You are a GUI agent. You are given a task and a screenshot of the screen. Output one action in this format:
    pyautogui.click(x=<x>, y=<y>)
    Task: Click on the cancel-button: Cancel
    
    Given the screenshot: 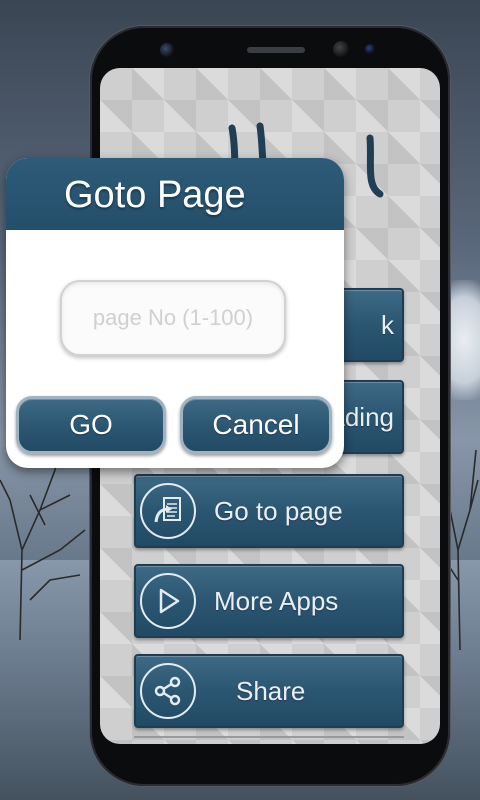 What is the action you would take?
    pyautogui.click(x=256, y=425)
    